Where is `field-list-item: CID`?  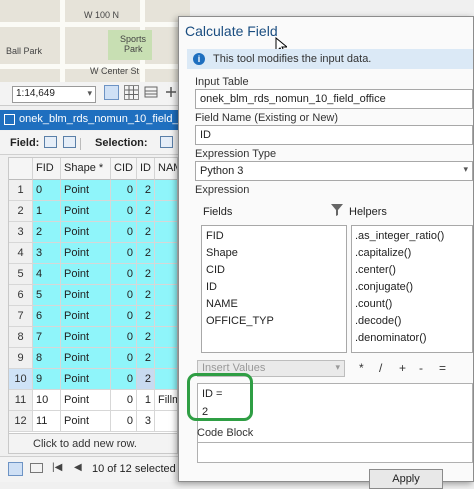 field-list-item: CID is located at coordinates (215, 270).